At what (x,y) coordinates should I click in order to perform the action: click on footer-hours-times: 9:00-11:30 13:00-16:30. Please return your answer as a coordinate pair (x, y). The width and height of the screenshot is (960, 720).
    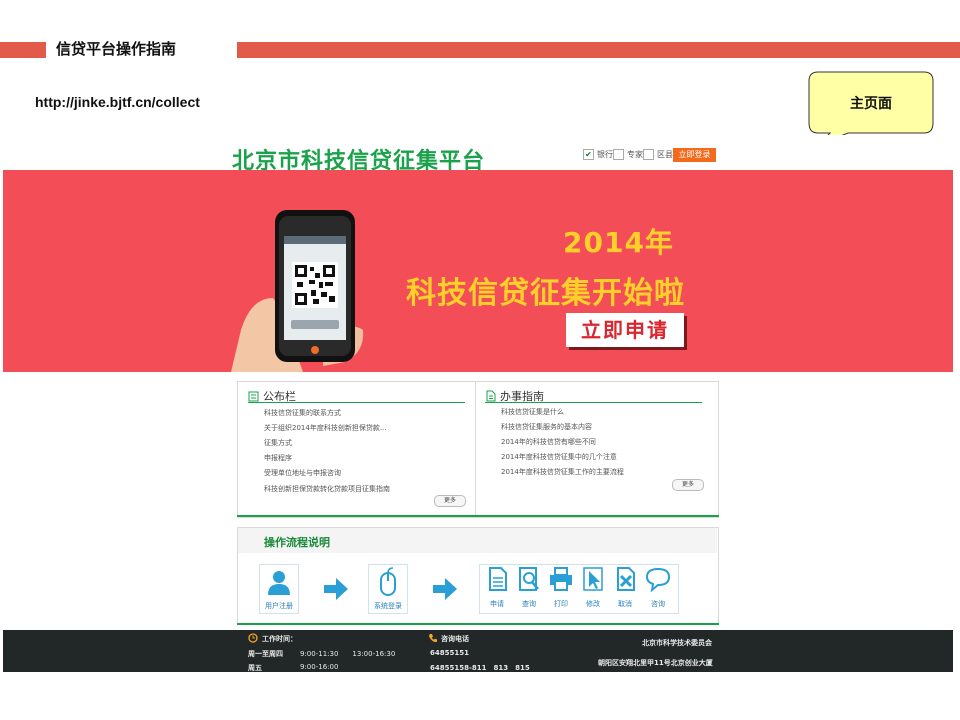
    Looking at the image, I should click on (348, 654).